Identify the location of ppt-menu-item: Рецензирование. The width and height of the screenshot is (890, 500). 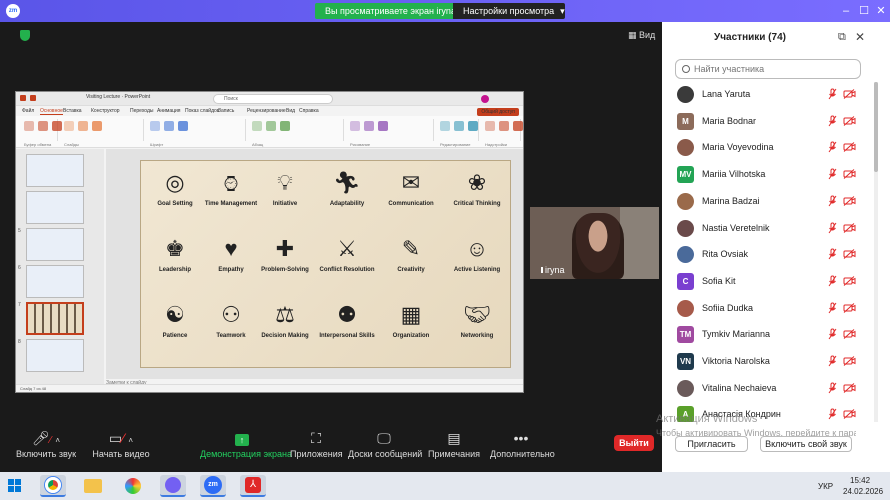
(266, 111).